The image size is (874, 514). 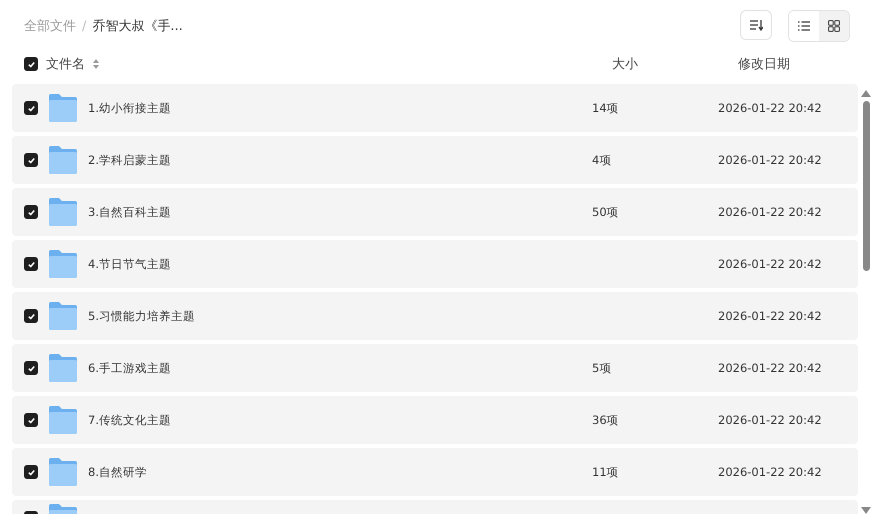 What do you see at coordinates (602, 159) in the screenshot?
I see `item-count: 4项` at bounding box center [602, 159].